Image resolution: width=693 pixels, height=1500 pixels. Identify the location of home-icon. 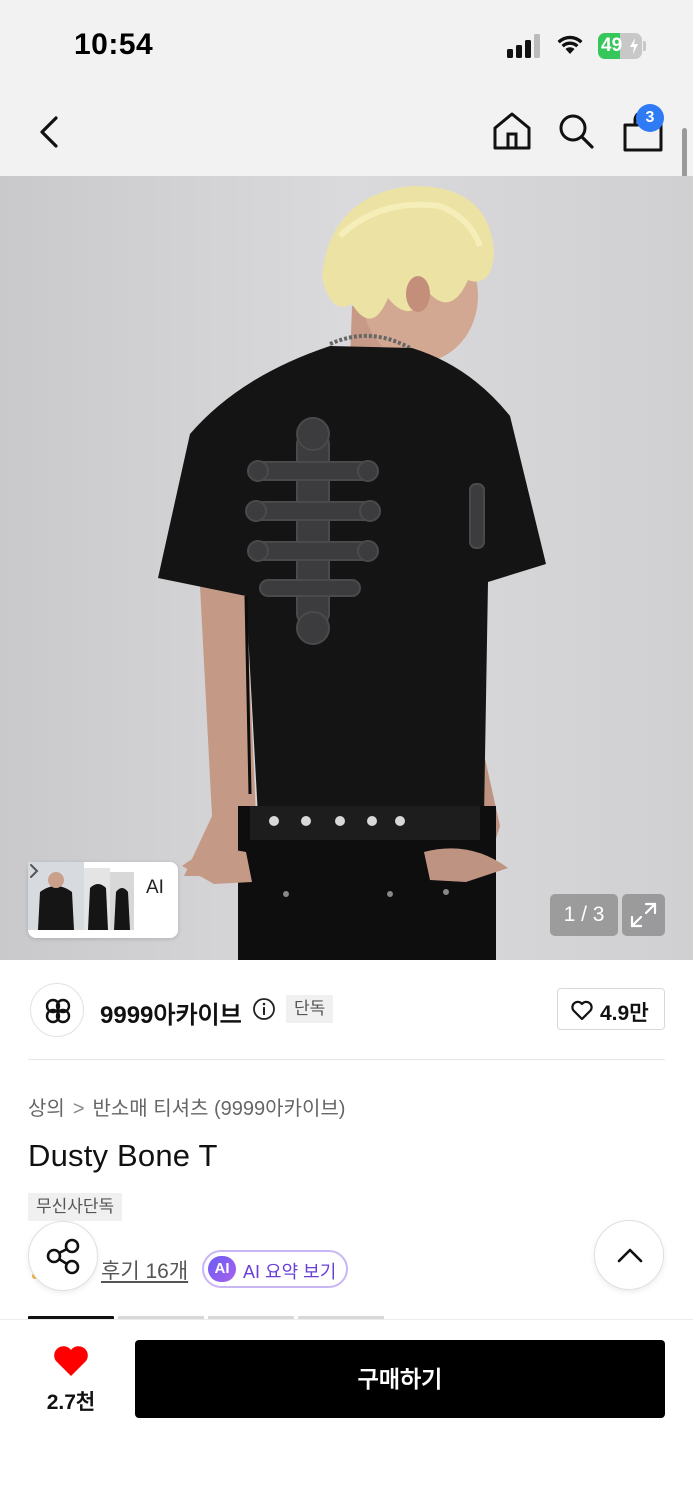
(512, 131).